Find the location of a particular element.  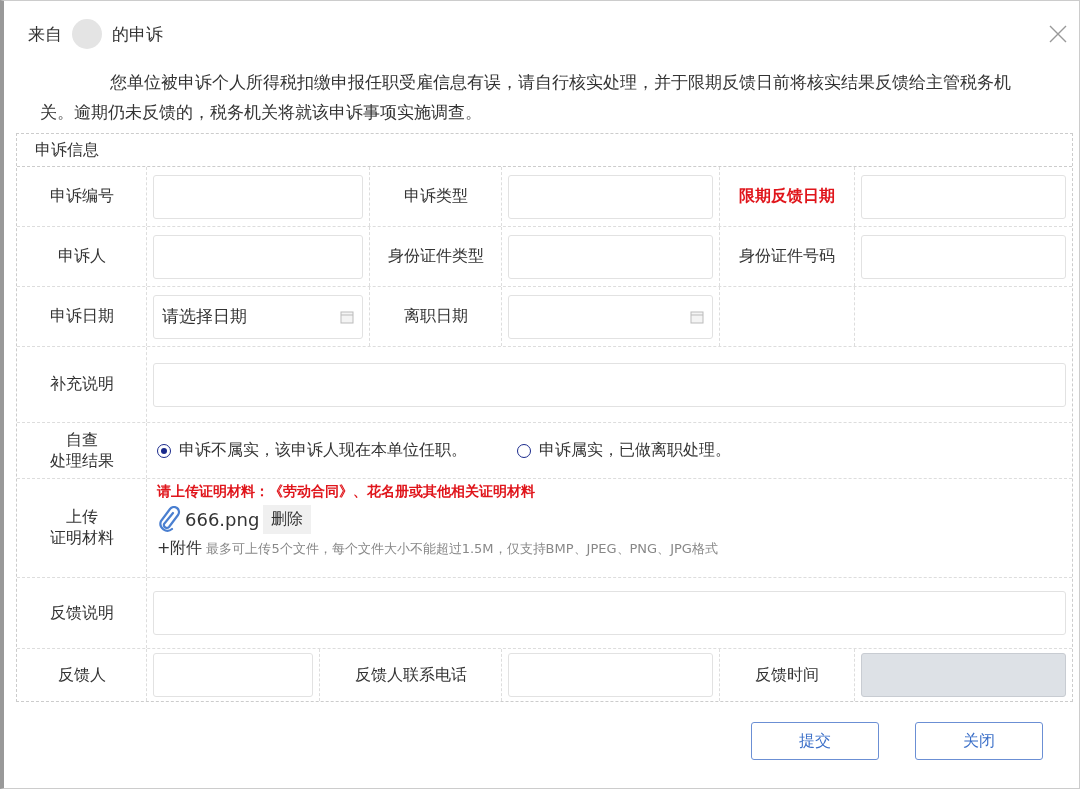

upload-note: 请上传证明材料：《劳动合同》、花名册或其他相关证明材料 is located at coordinates (346, 492).